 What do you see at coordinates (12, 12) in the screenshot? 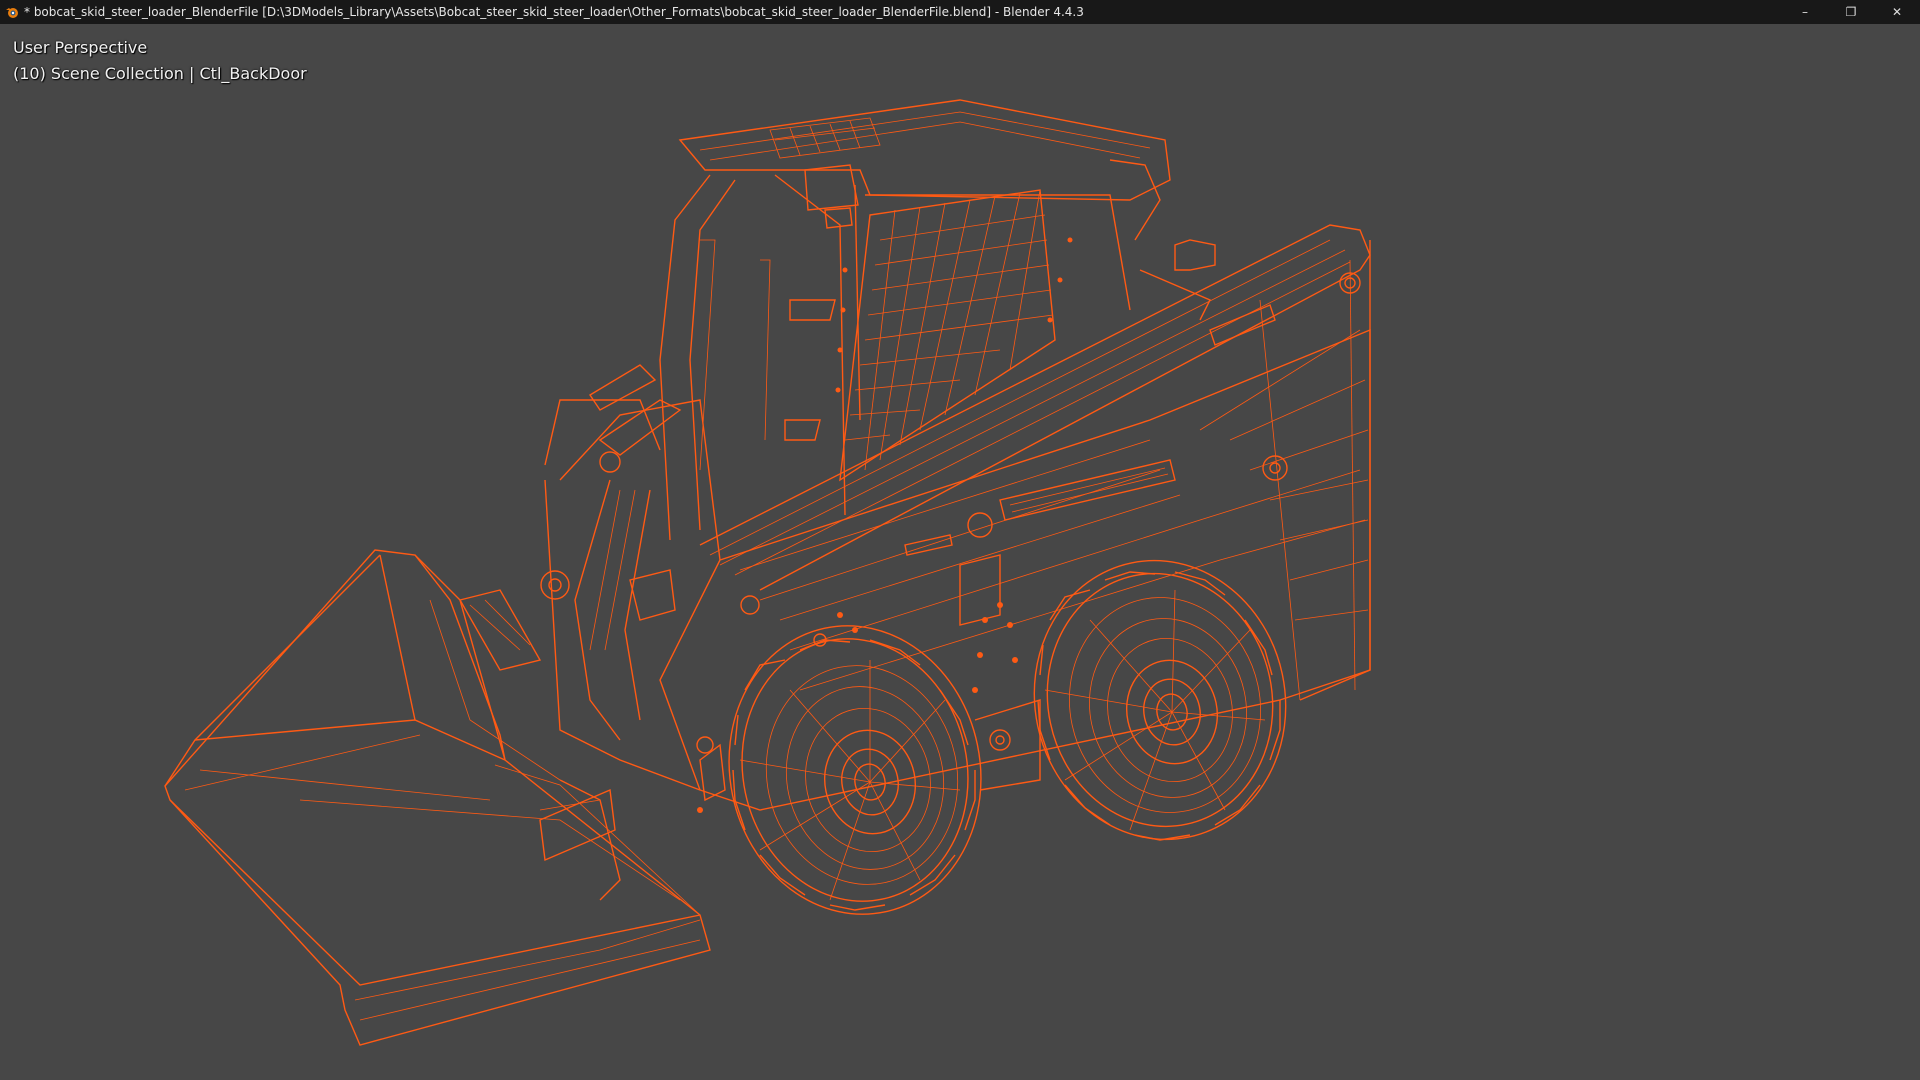
I see `blender-logo-icon` at bounding box center [12, 12].